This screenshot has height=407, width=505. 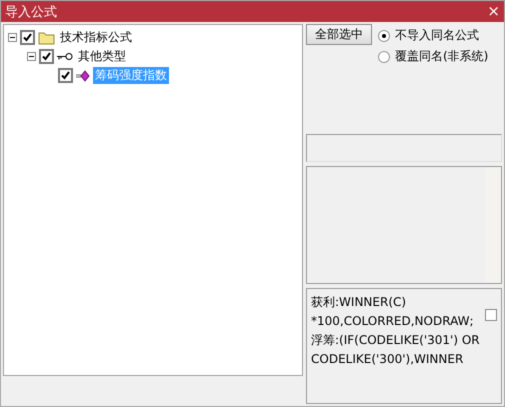 What do you see at coordinates (437, 35) in the screenshot?
I see `option-label: 不导入同名公式` at bounding box center [437, 35].